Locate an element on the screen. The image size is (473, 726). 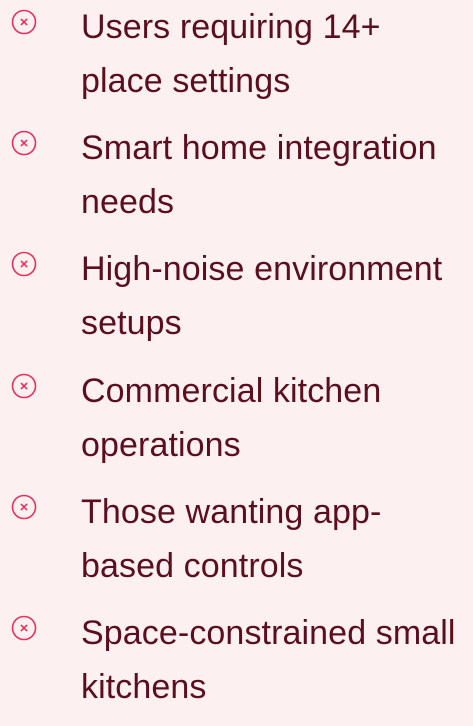
list-item: Commercial kitchen operations is located at coordinates (236, 414).